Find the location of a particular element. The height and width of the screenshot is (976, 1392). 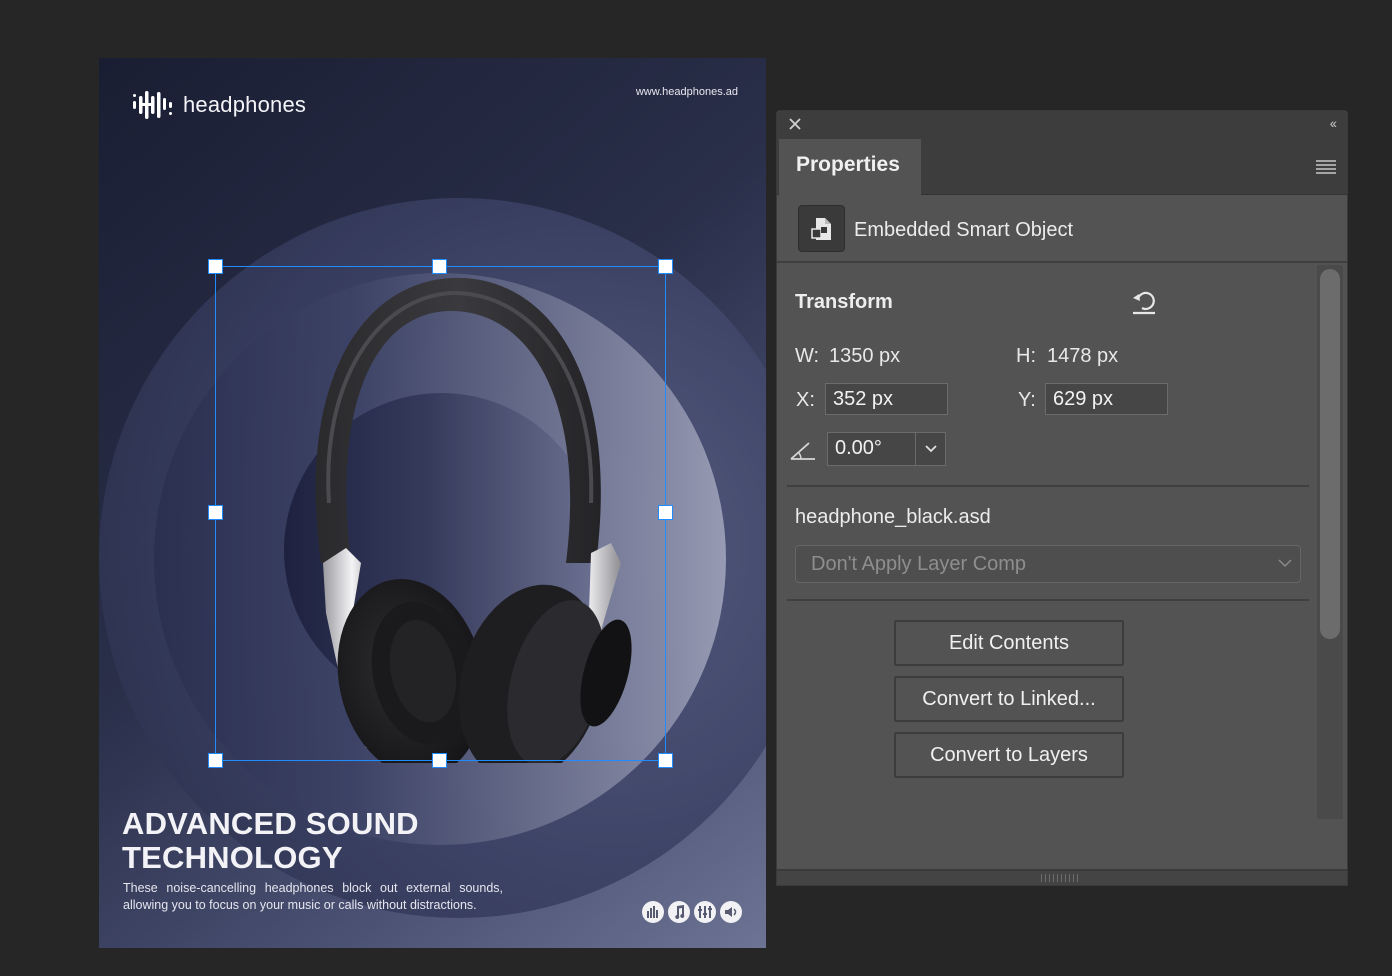

transform-handle-top is located at coordinates (439, 266).